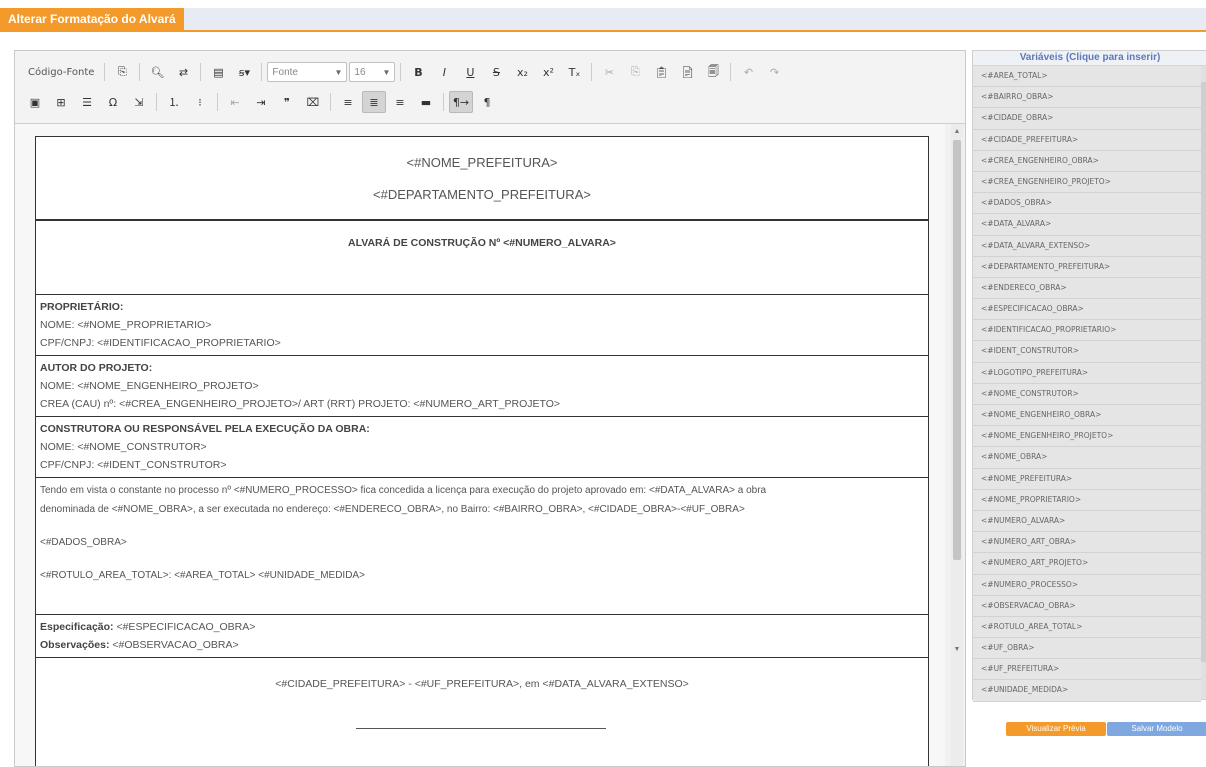 The width and height of the screenshot is (1206, 767). I want to click on outdent-button: ⇤, so click(235, 102).